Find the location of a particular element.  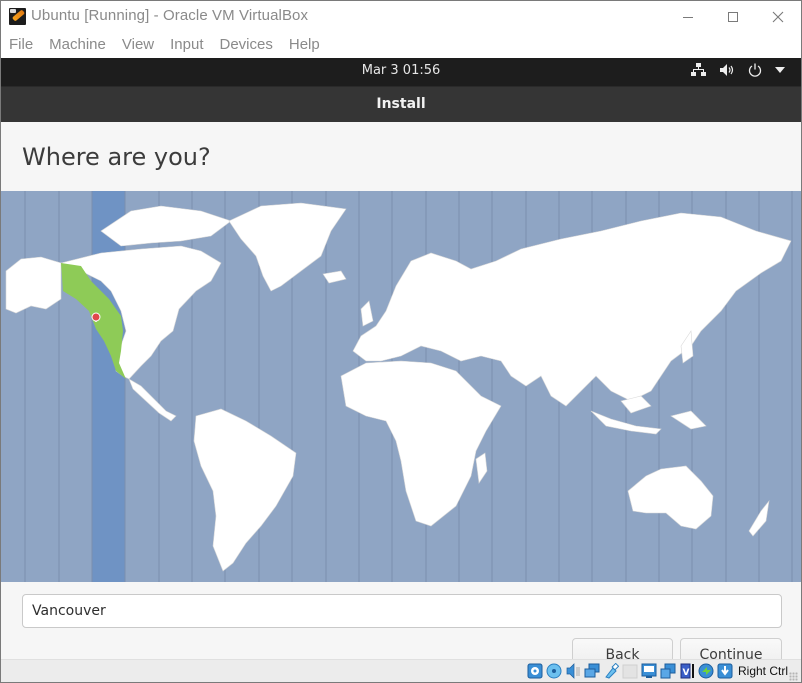

audio-icon is located at coordinates (573, 671).